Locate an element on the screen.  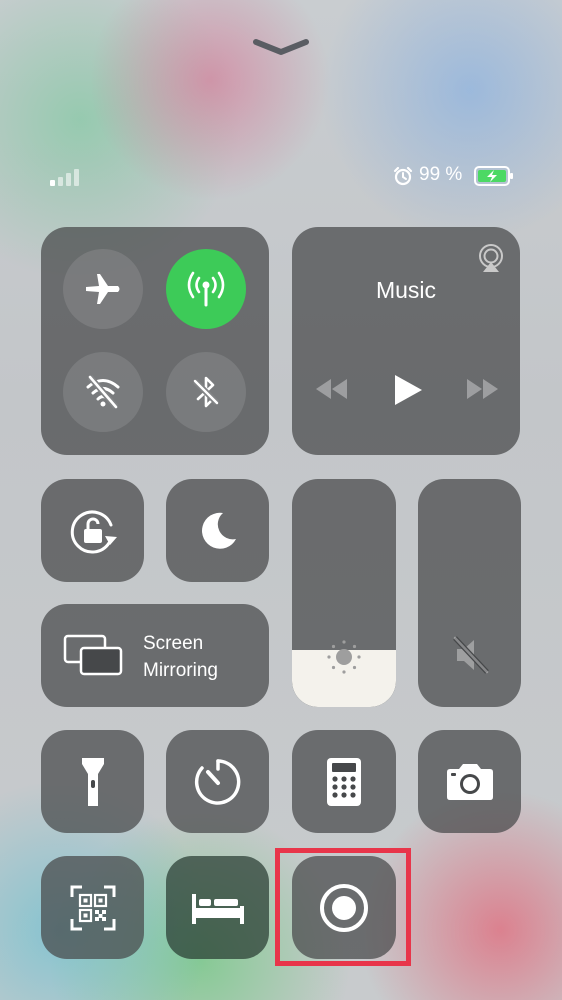
qr-code-scanner-button is located at coordinates (92, 907).